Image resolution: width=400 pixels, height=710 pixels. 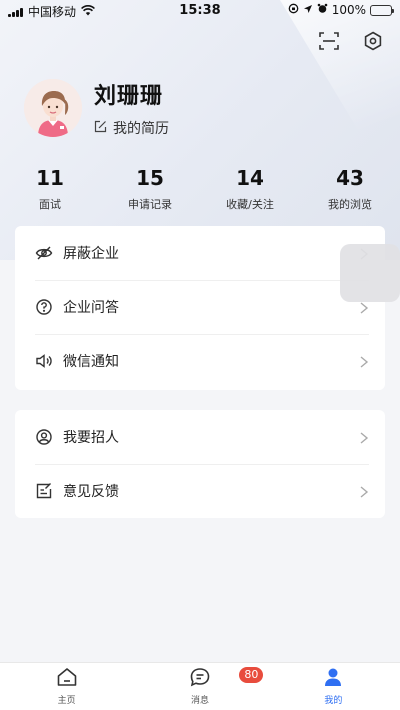 I want to click on resume-link: 我的简历, so click(x=131, y=128).